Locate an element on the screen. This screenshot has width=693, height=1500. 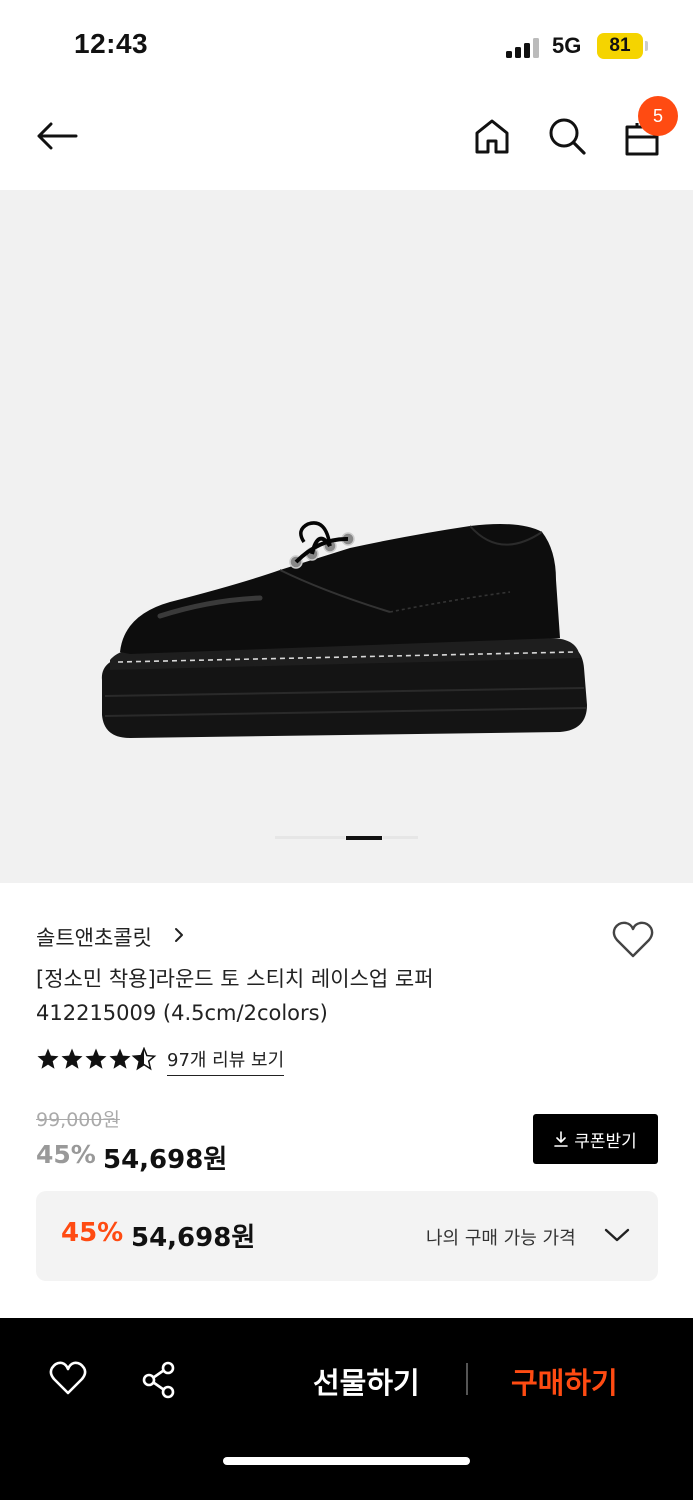
original-price: 99,000원 is located at coordinates (78, 1120).